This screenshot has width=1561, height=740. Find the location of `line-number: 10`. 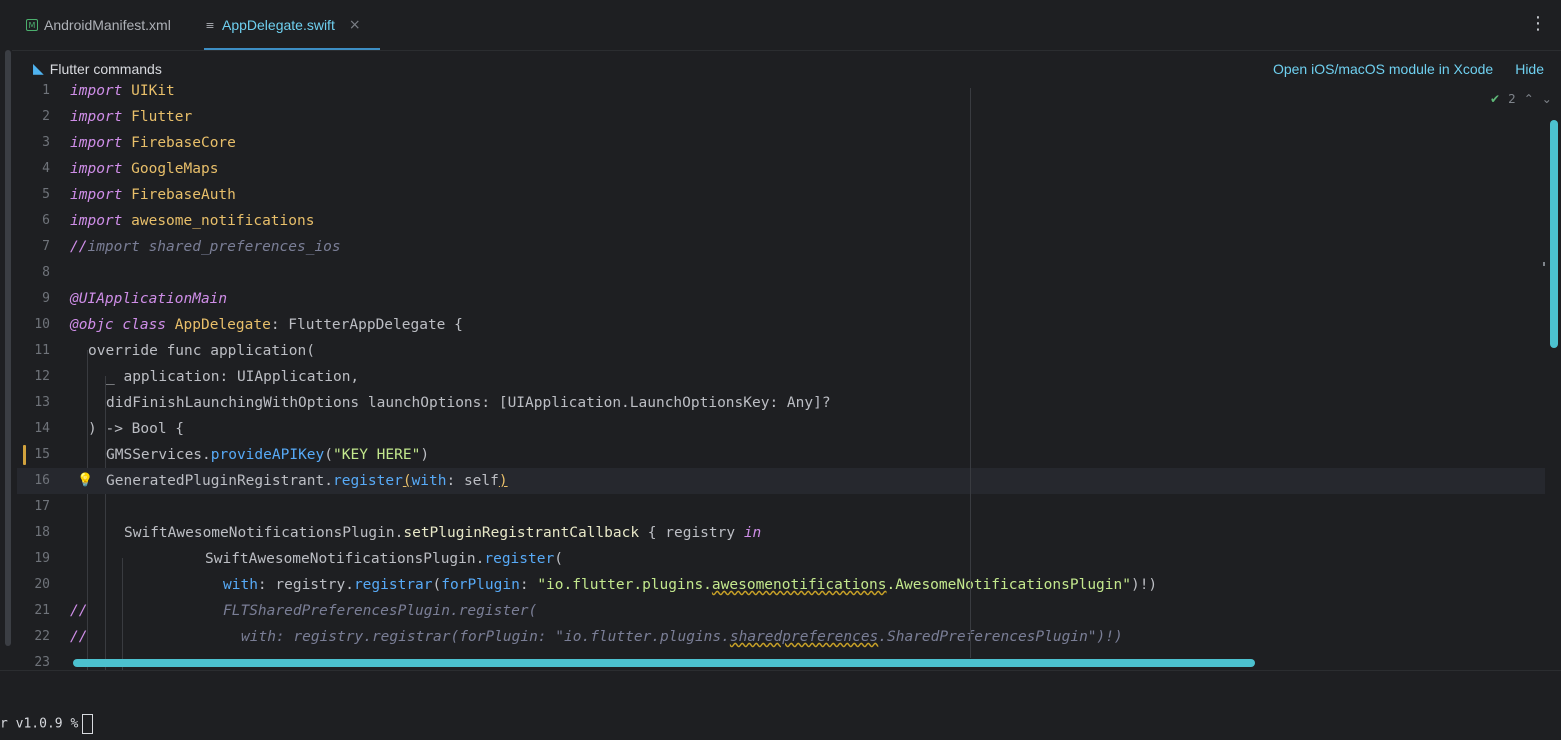

line-number: 10 is located at coordinates (42, 324).